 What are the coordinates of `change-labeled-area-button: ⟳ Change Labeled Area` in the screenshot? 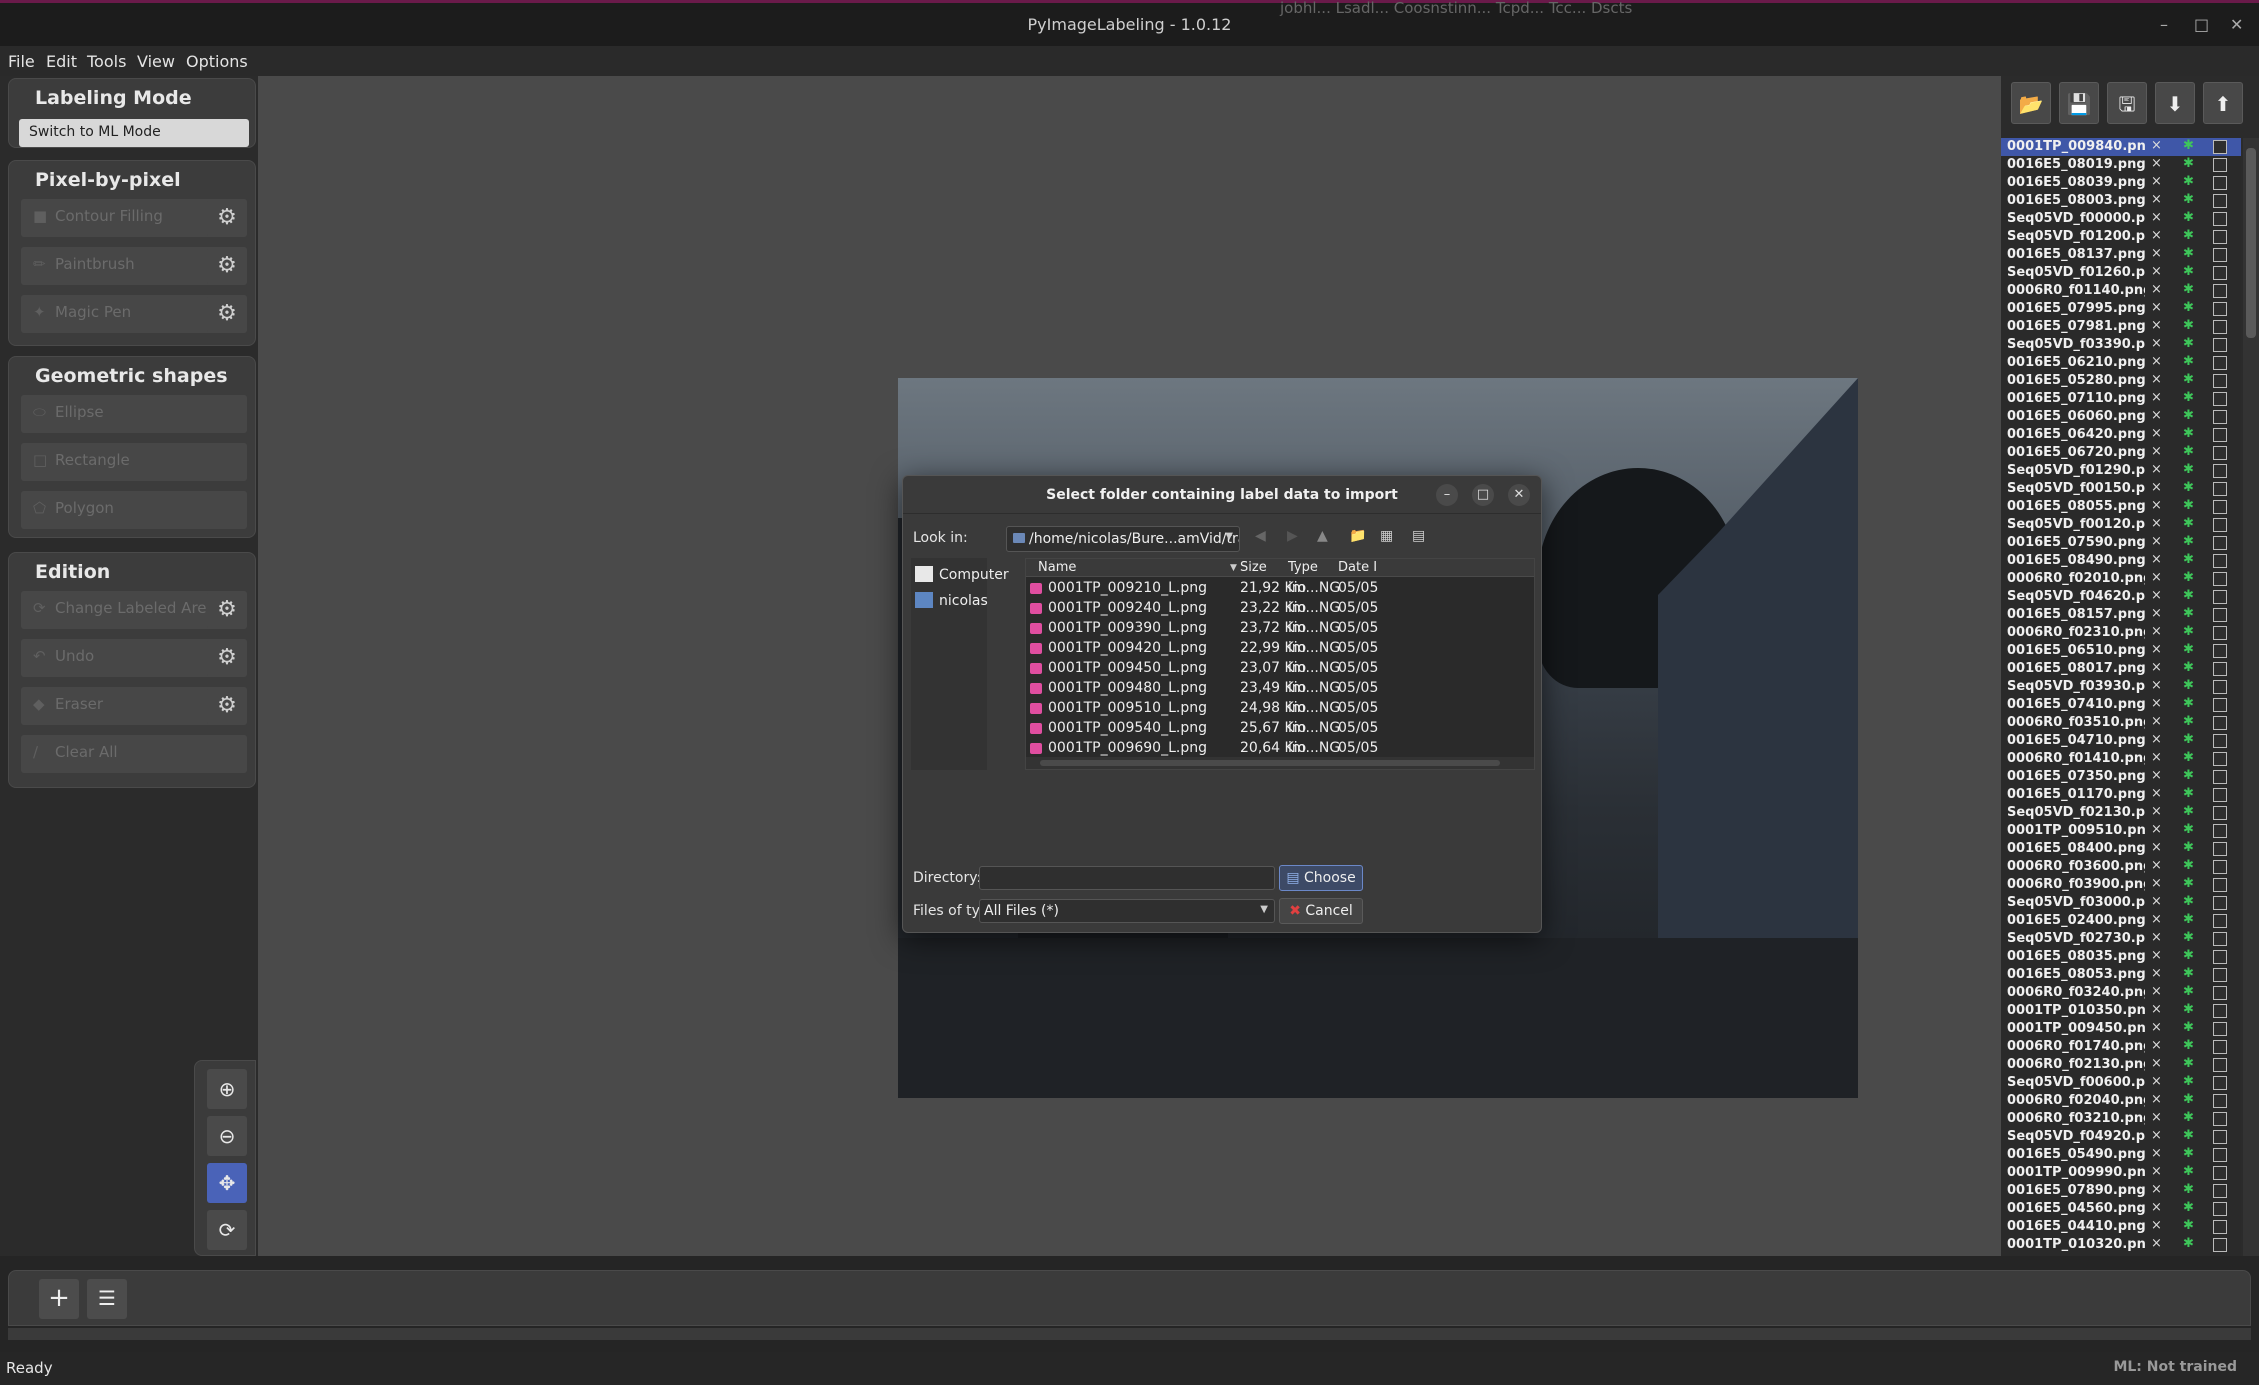 It's located at (118, 610).